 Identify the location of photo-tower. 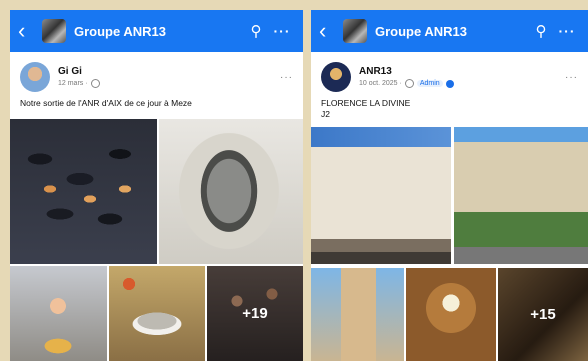
(357, 314).